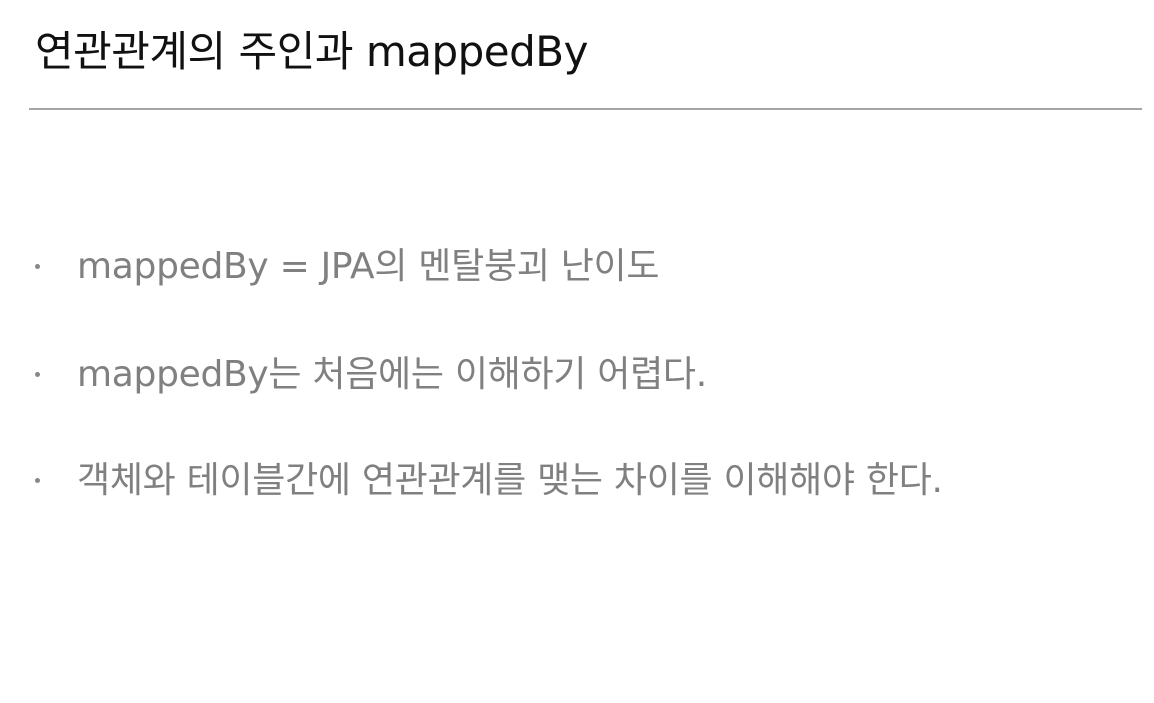 The width and height of the screenshot is (1154, 703). I want to click on bullet-item: mappedBy는 처음에는 이해하기 어렵다., so click(580, 375).